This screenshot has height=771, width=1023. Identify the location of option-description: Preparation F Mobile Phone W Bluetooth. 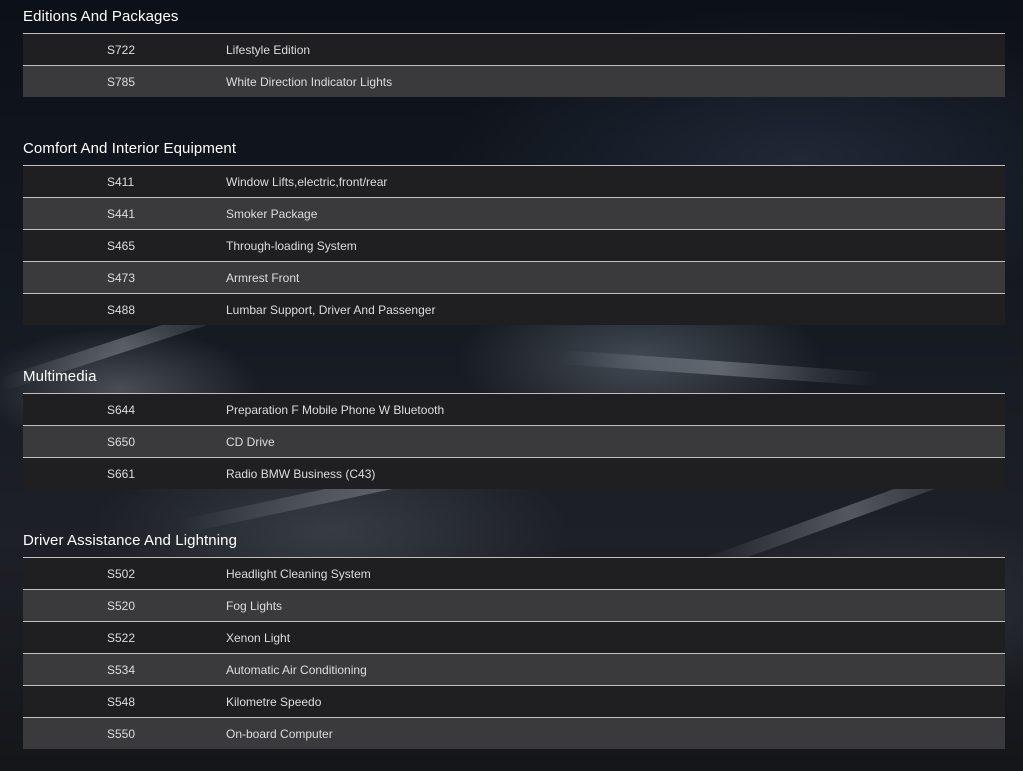
(335, 409).